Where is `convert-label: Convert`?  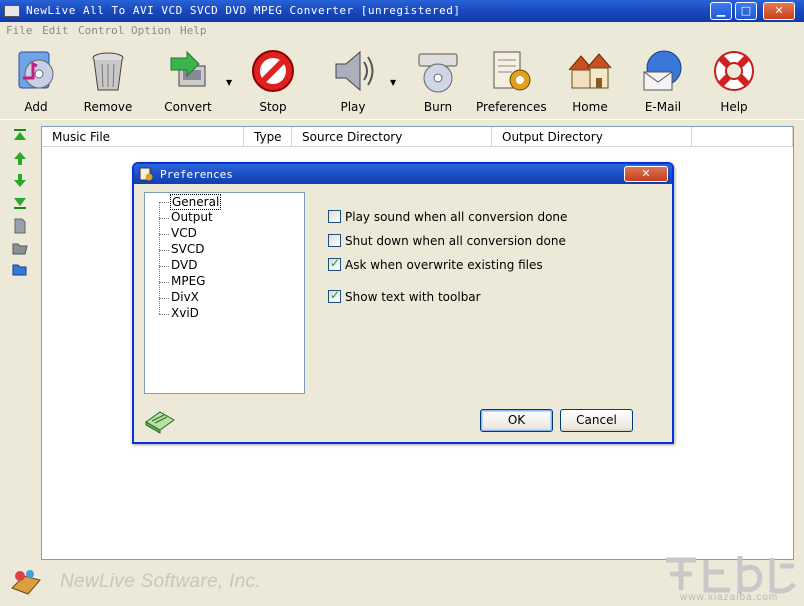
convert-label: Convert is located at coordinates (188, 107).